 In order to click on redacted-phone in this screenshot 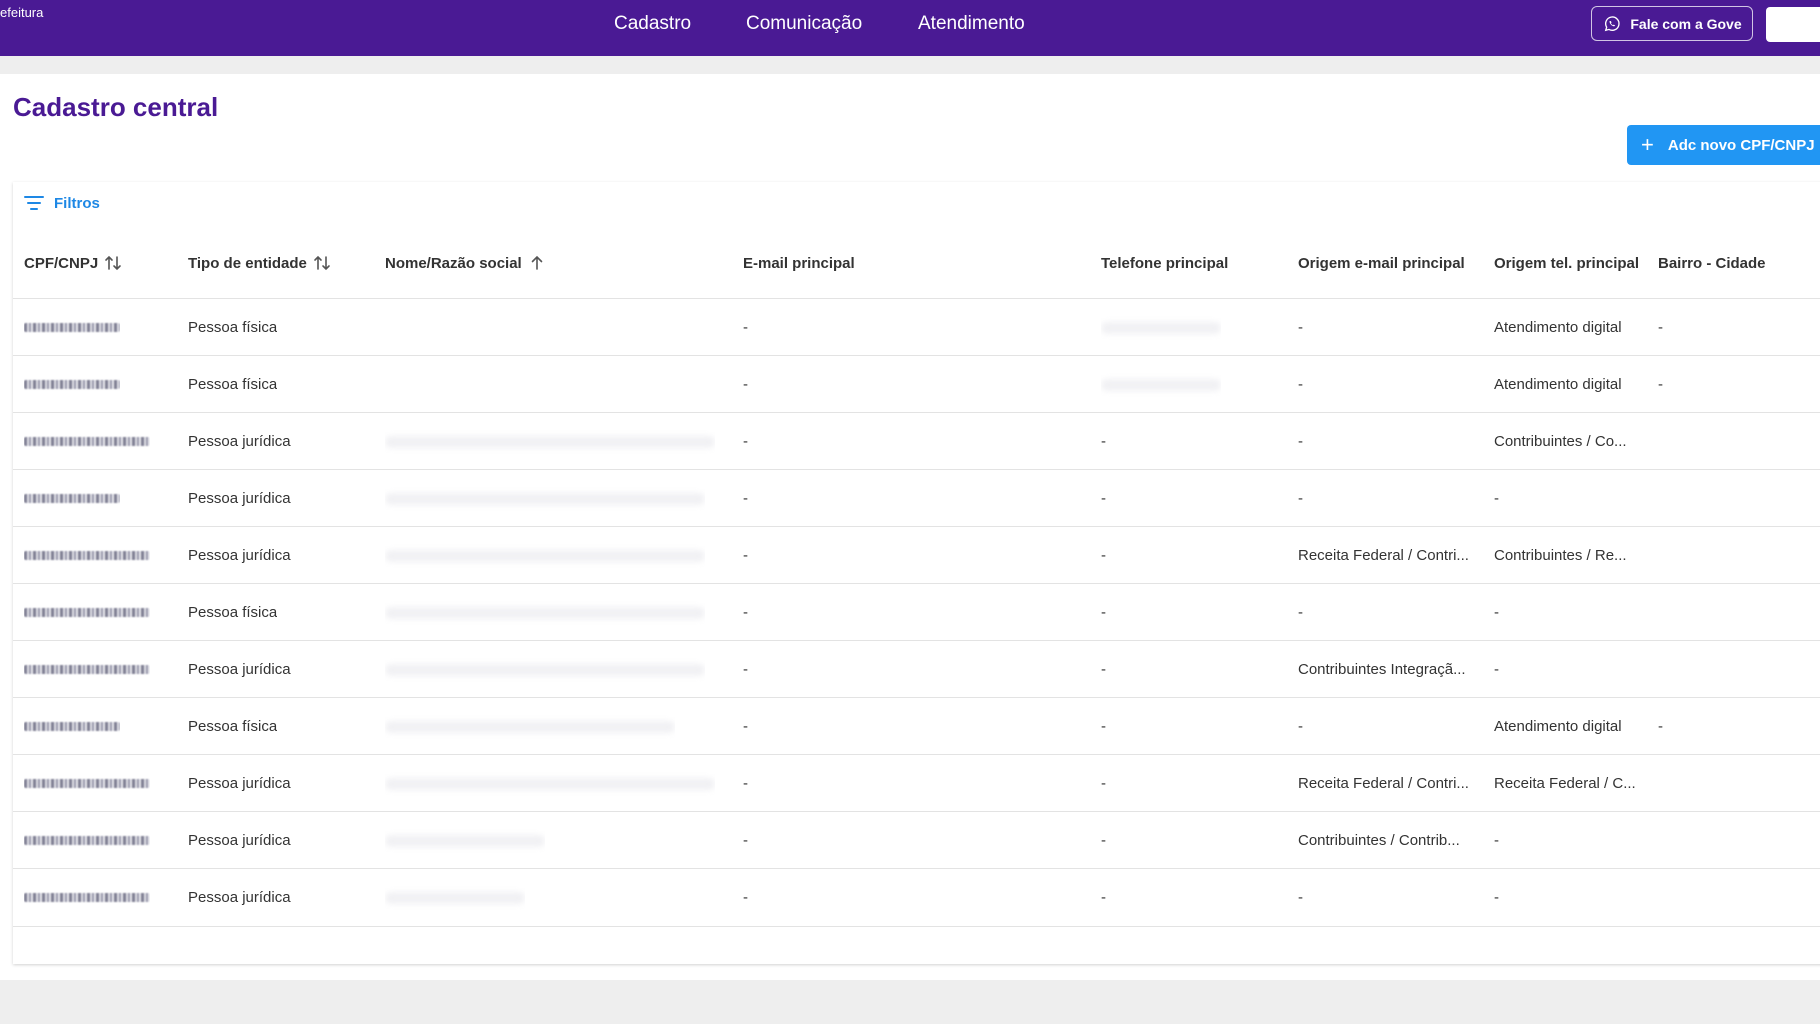, I will do `click(1161, 327)`.